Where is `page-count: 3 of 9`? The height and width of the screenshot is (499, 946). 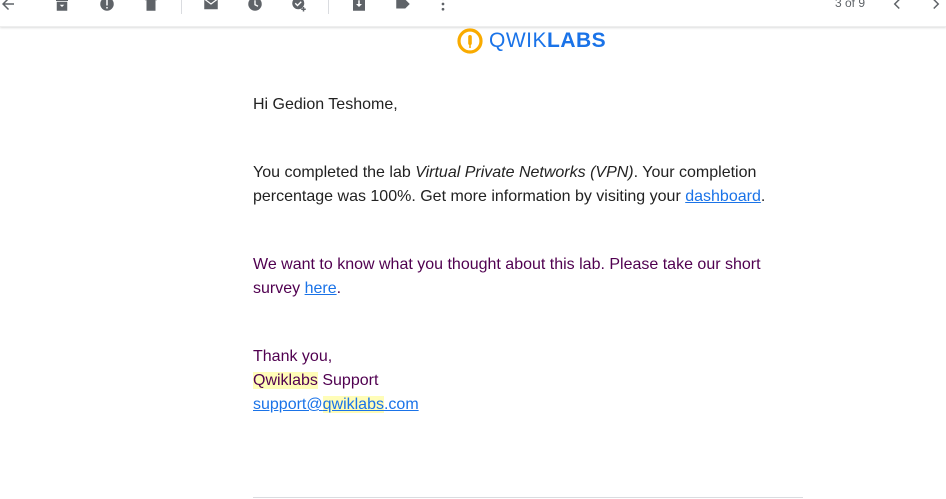
page-count: 3 of 9 is located at coordinates (850, 5).